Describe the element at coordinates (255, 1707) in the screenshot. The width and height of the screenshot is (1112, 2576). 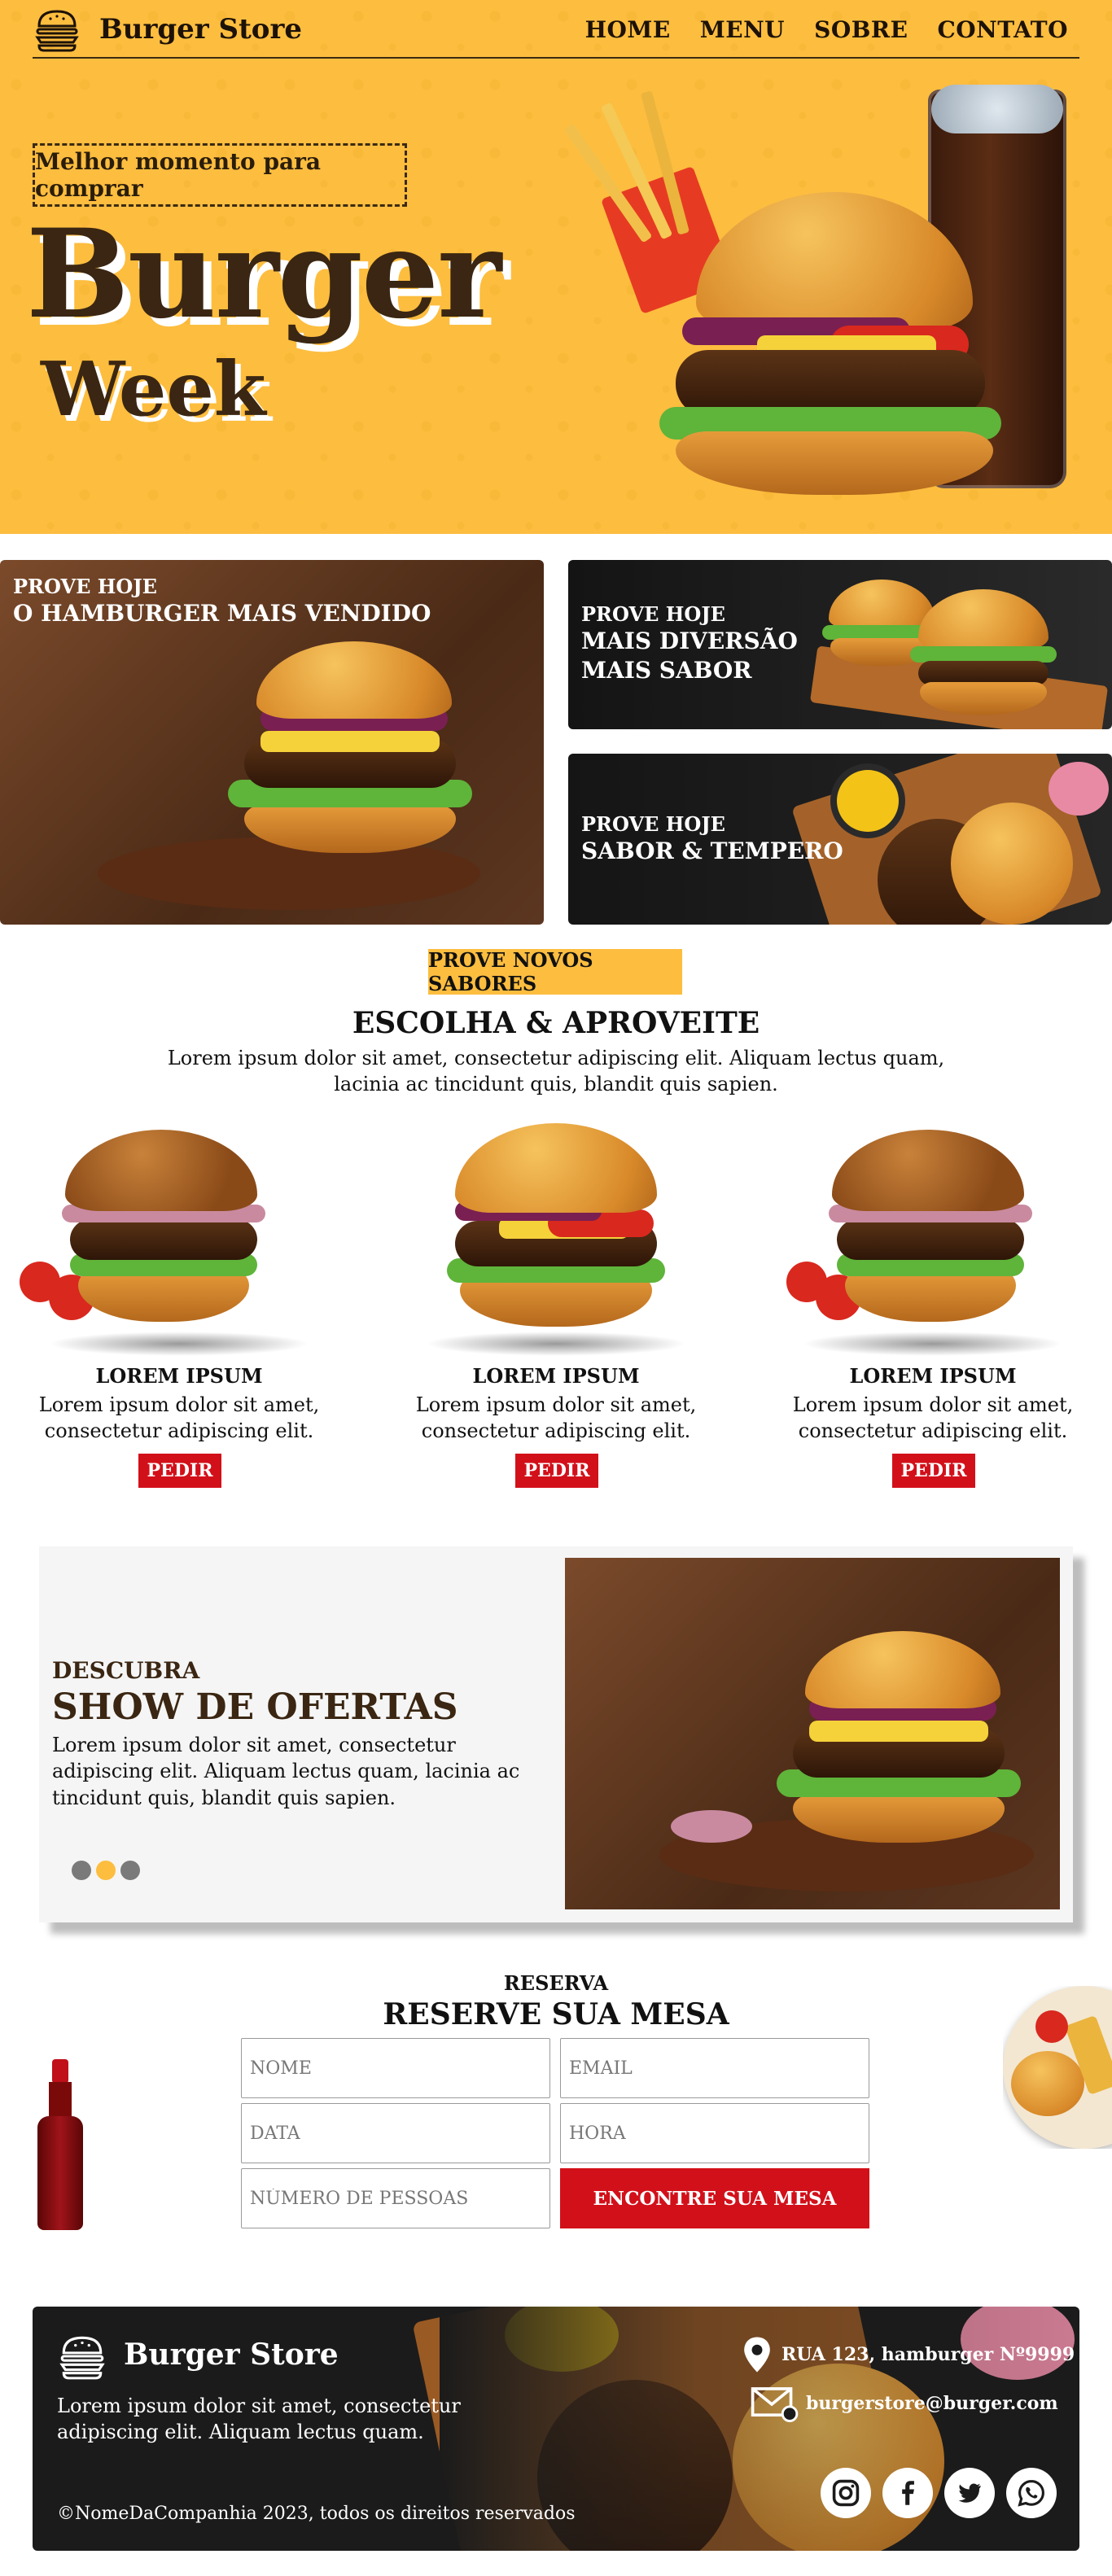
I see `offers-title: SHOW DE OFERTAS` at that location.